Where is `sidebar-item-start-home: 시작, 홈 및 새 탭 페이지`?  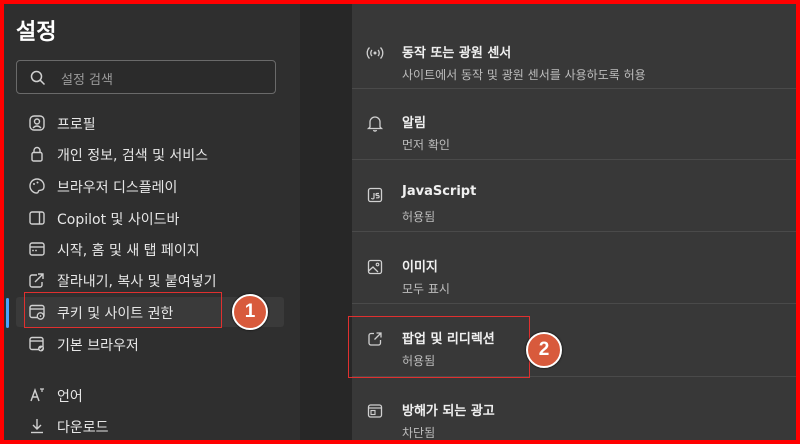 sidebar-item-start-home: 시작, 홈 및 새 탭 페이지 is located at coordinates (150, 249).